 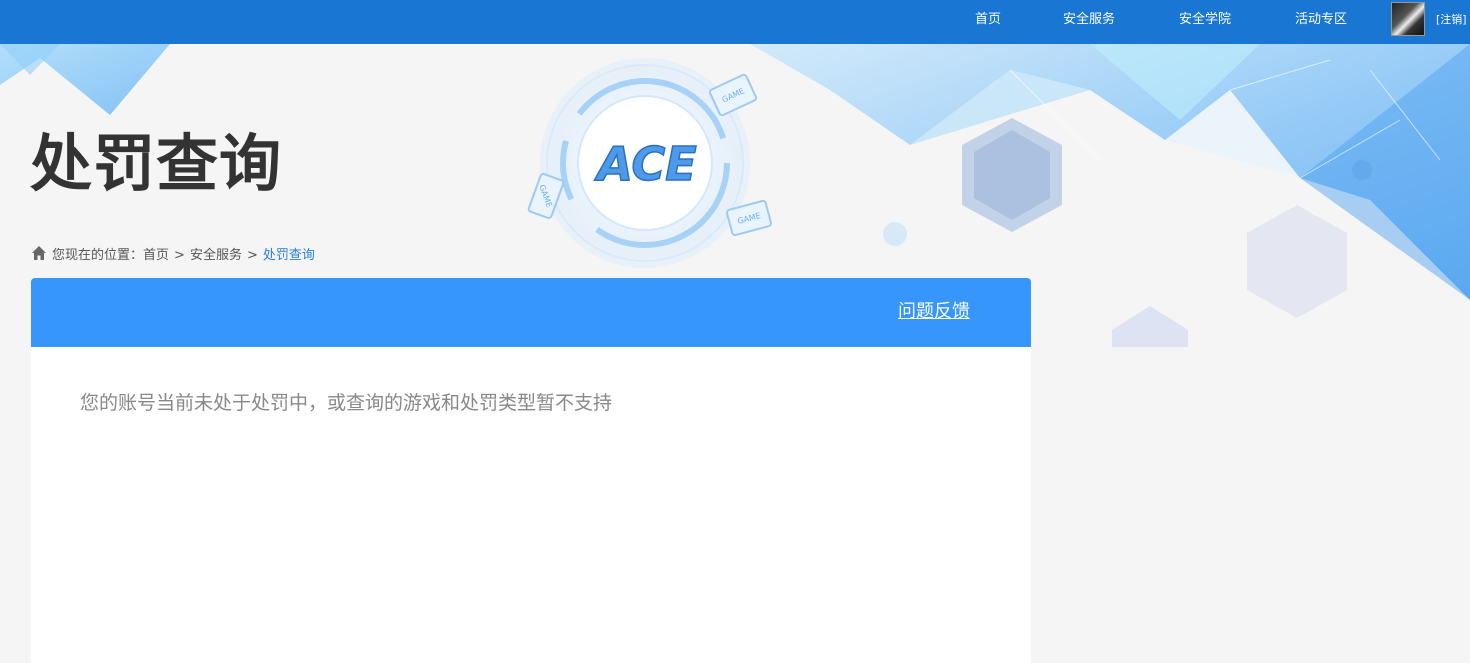 What do you see at coordinates (1089, 20) in the screenshot?
I see `nav-item-security-service: 安全服务` at bounding box center [1089, 20].